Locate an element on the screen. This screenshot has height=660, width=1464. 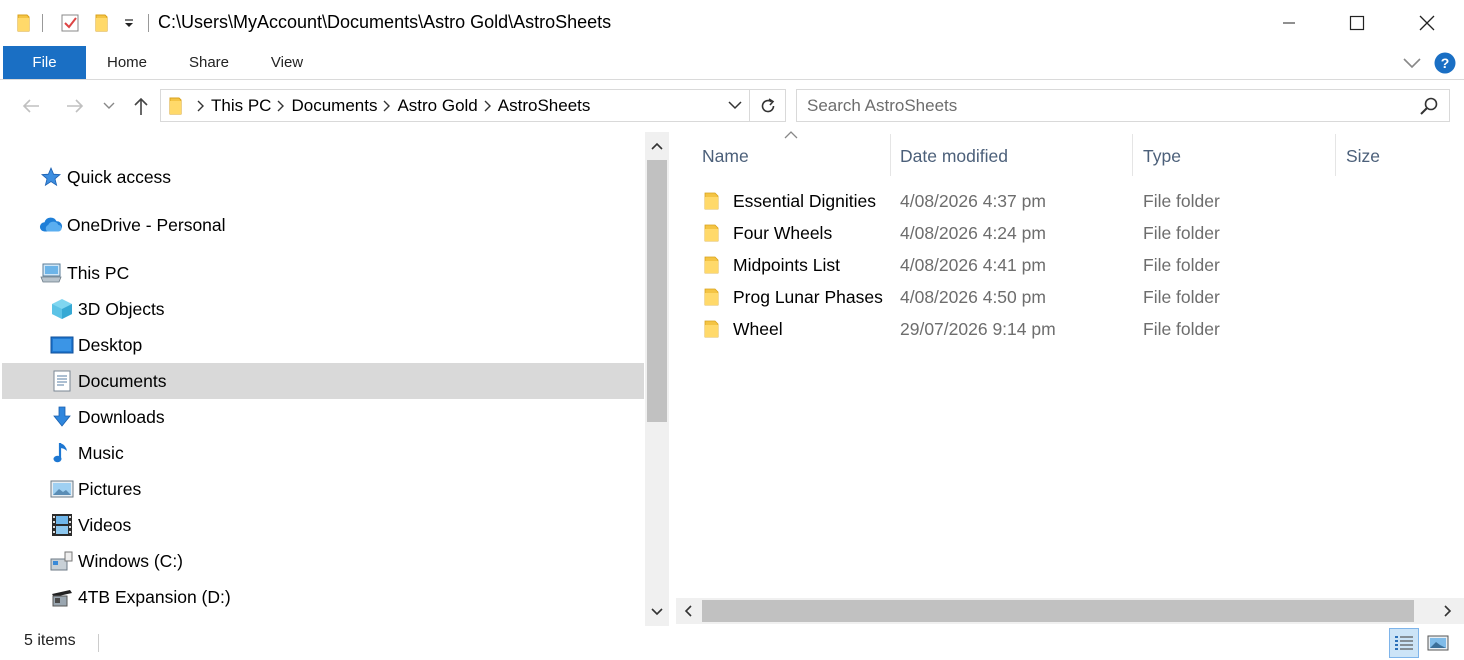
file-date: 29/07/2026 9:14 pm is located at coordinates (978, 329).